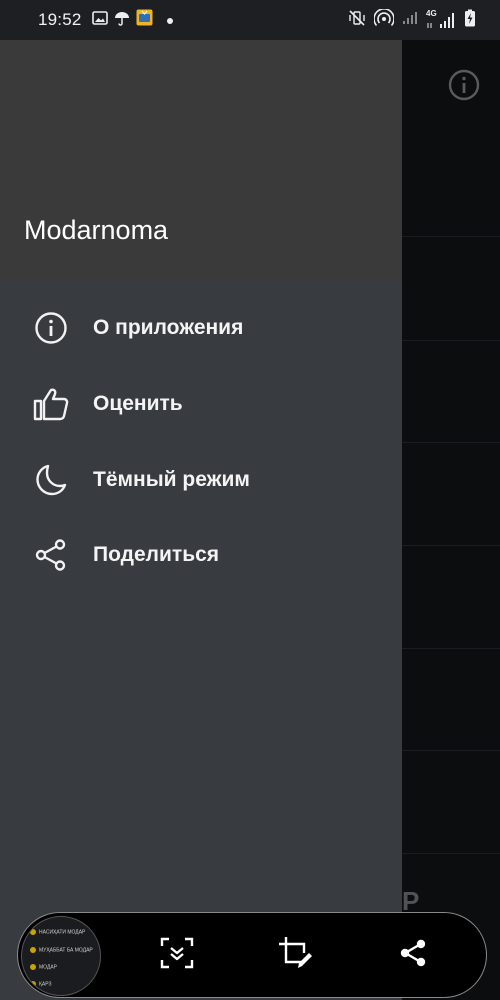 This screenshot has height=1000, width=500. Describe the element at coordinates (51, 328) in the screenshot. I see `info-icon` at that location.